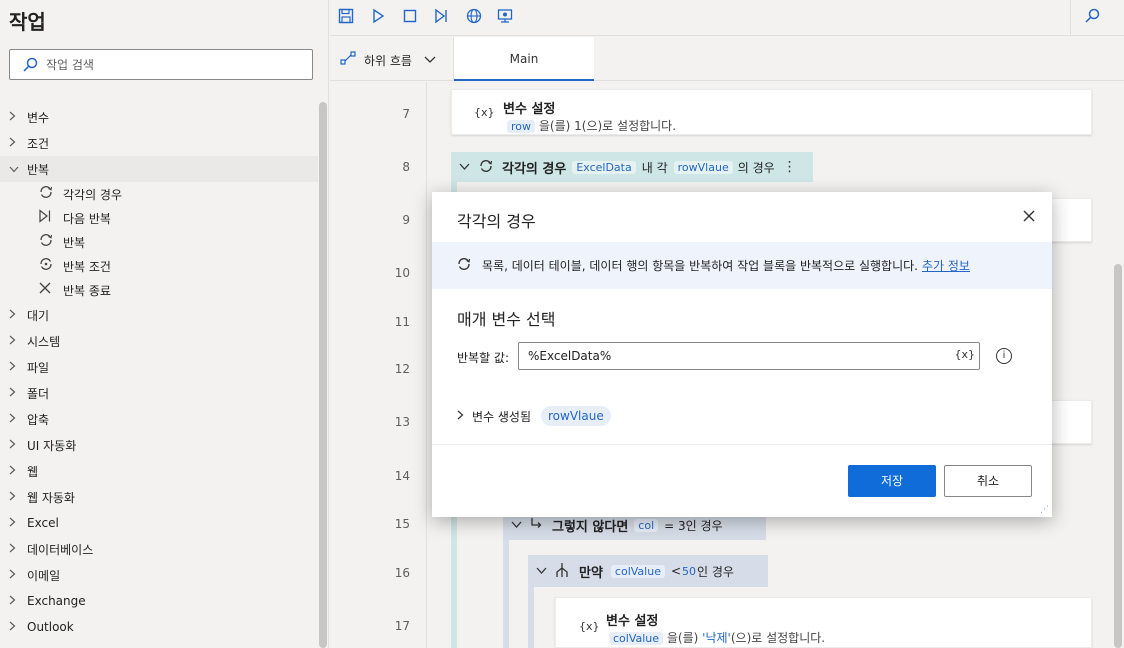 The image size is (1124, 648). I want to click on subflow-label: 하위 흐름, so click(388, 60).